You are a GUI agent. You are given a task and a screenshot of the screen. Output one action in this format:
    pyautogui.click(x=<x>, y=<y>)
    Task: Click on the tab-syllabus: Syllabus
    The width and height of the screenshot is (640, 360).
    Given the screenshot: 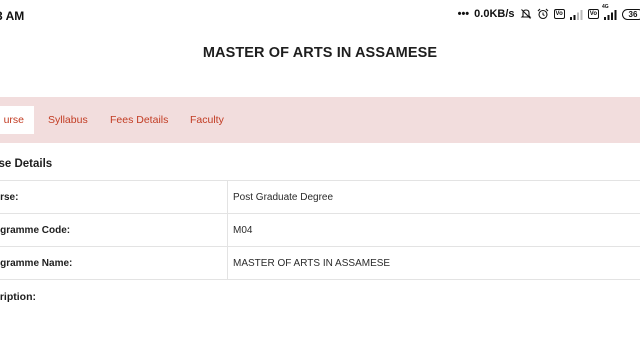 What is the action you would take?
    pyautogui.click(x=68, y=120)
    